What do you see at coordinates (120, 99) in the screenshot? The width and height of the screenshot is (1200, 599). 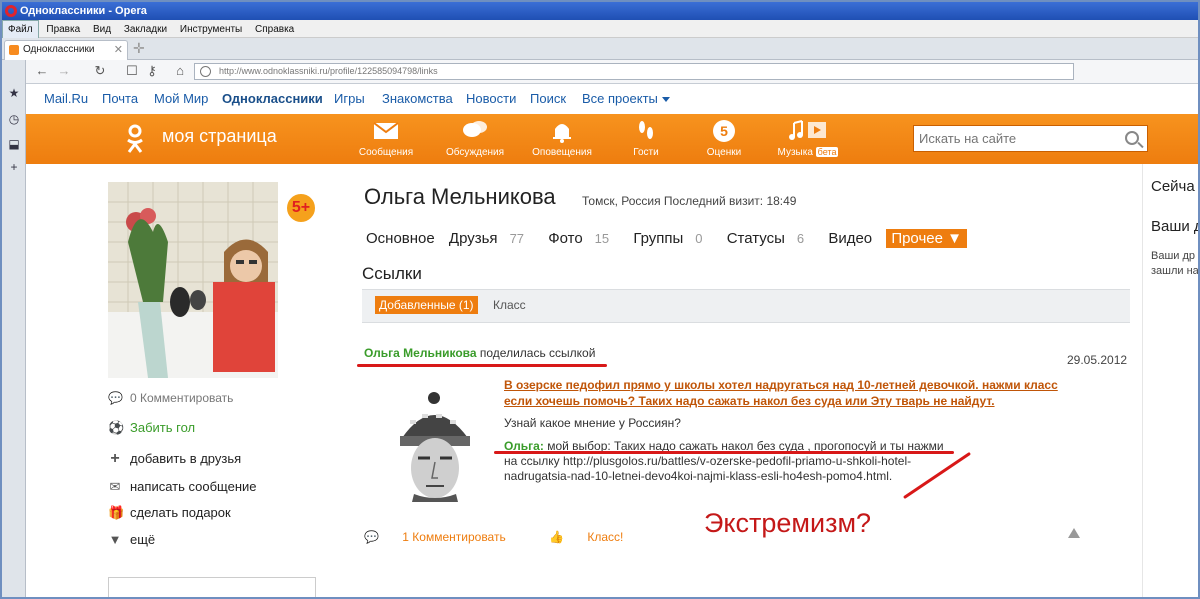 I see `nav-pochta: Почта` at bounding box center [120, 99].